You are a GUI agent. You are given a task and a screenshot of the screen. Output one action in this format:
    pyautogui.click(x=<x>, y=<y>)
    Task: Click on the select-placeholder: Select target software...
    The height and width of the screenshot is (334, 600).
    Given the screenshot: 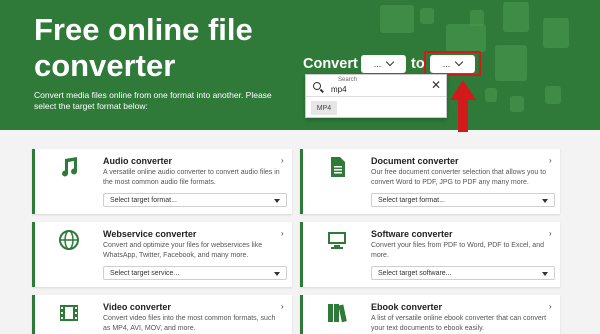 What is the action you would take?
    pyautogui.click(x=415, y=273)
    